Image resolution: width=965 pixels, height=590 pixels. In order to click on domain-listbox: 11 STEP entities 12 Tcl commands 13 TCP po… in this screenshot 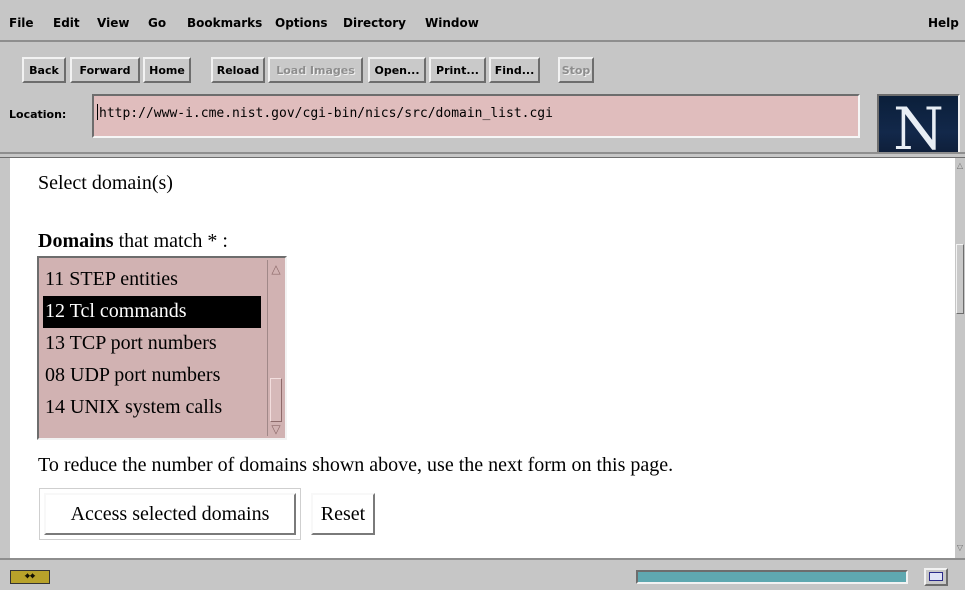, I will do `click(162, 348)`.